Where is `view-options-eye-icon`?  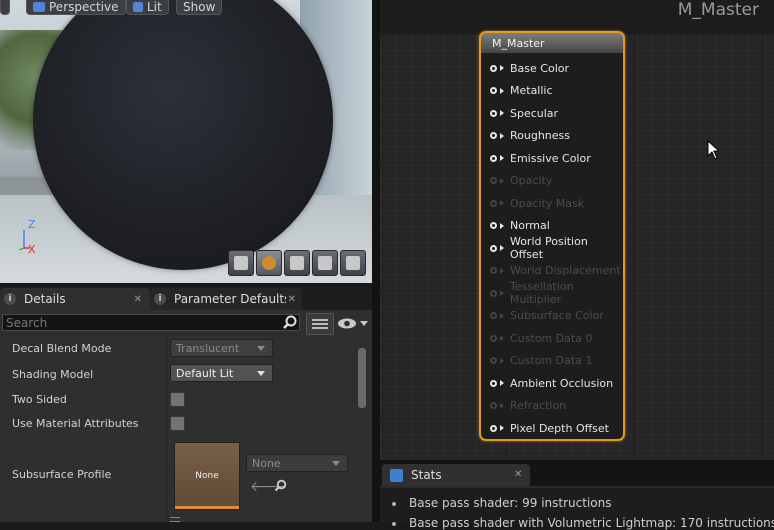
view-options-eye-icon is located at coordinates (353, 323).